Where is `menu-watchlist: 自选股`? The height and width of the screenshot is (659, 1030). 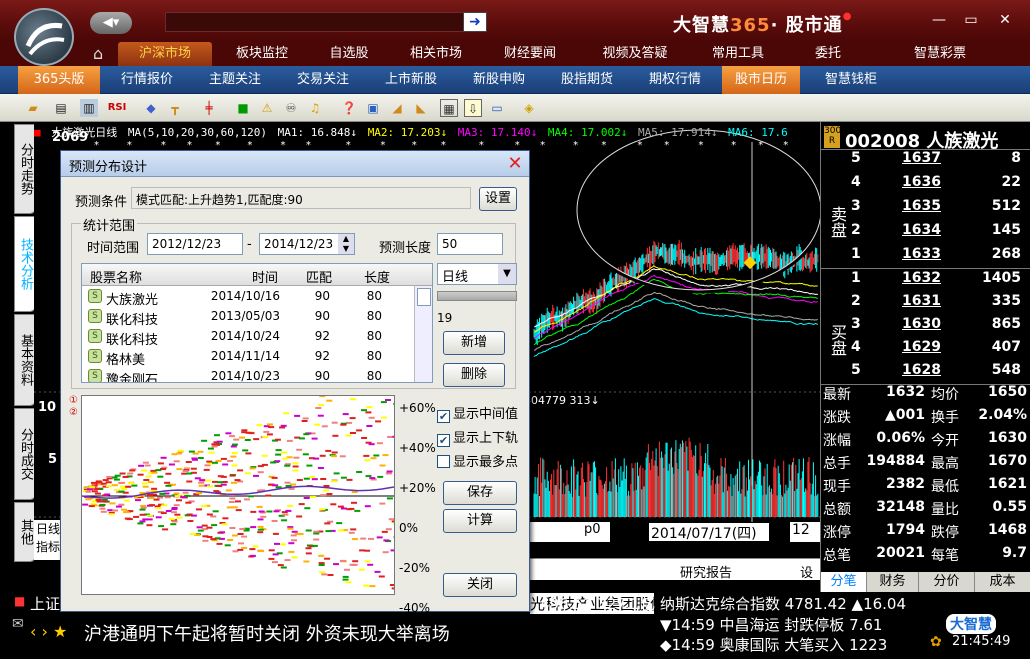 menu-watchlist: 自选股 is located at coordinates (349, 54).